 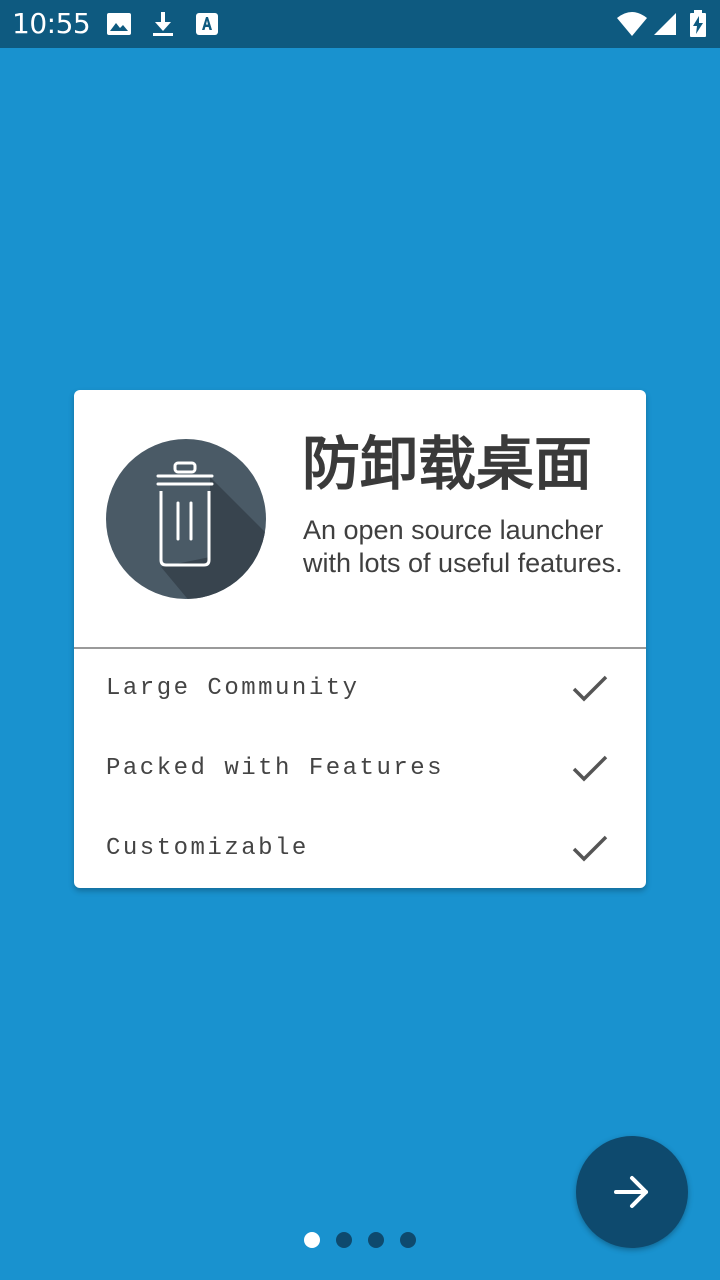 I want to click on page-indicator, so click(x=360, y=1240).